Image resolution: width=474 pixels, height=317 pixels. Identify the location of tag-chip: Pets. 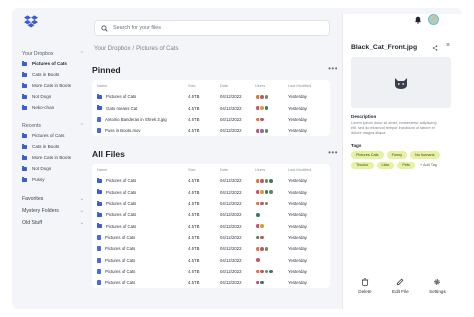
(406, 165).